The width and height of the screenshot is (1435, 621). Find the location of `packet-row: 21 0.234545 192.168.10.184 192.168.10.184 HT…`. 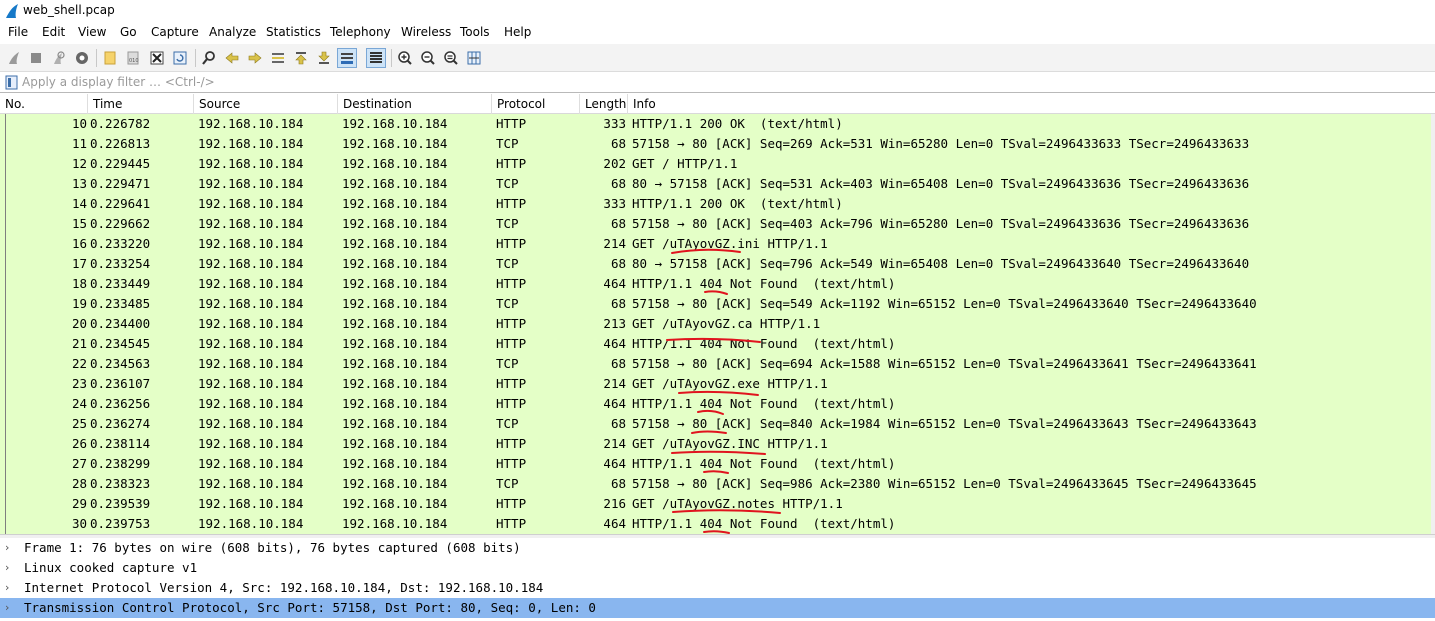

packet-row: 21 0.234545 192.168.10.184 192.168.10.184 HT… is located at coordinates (715, 344).